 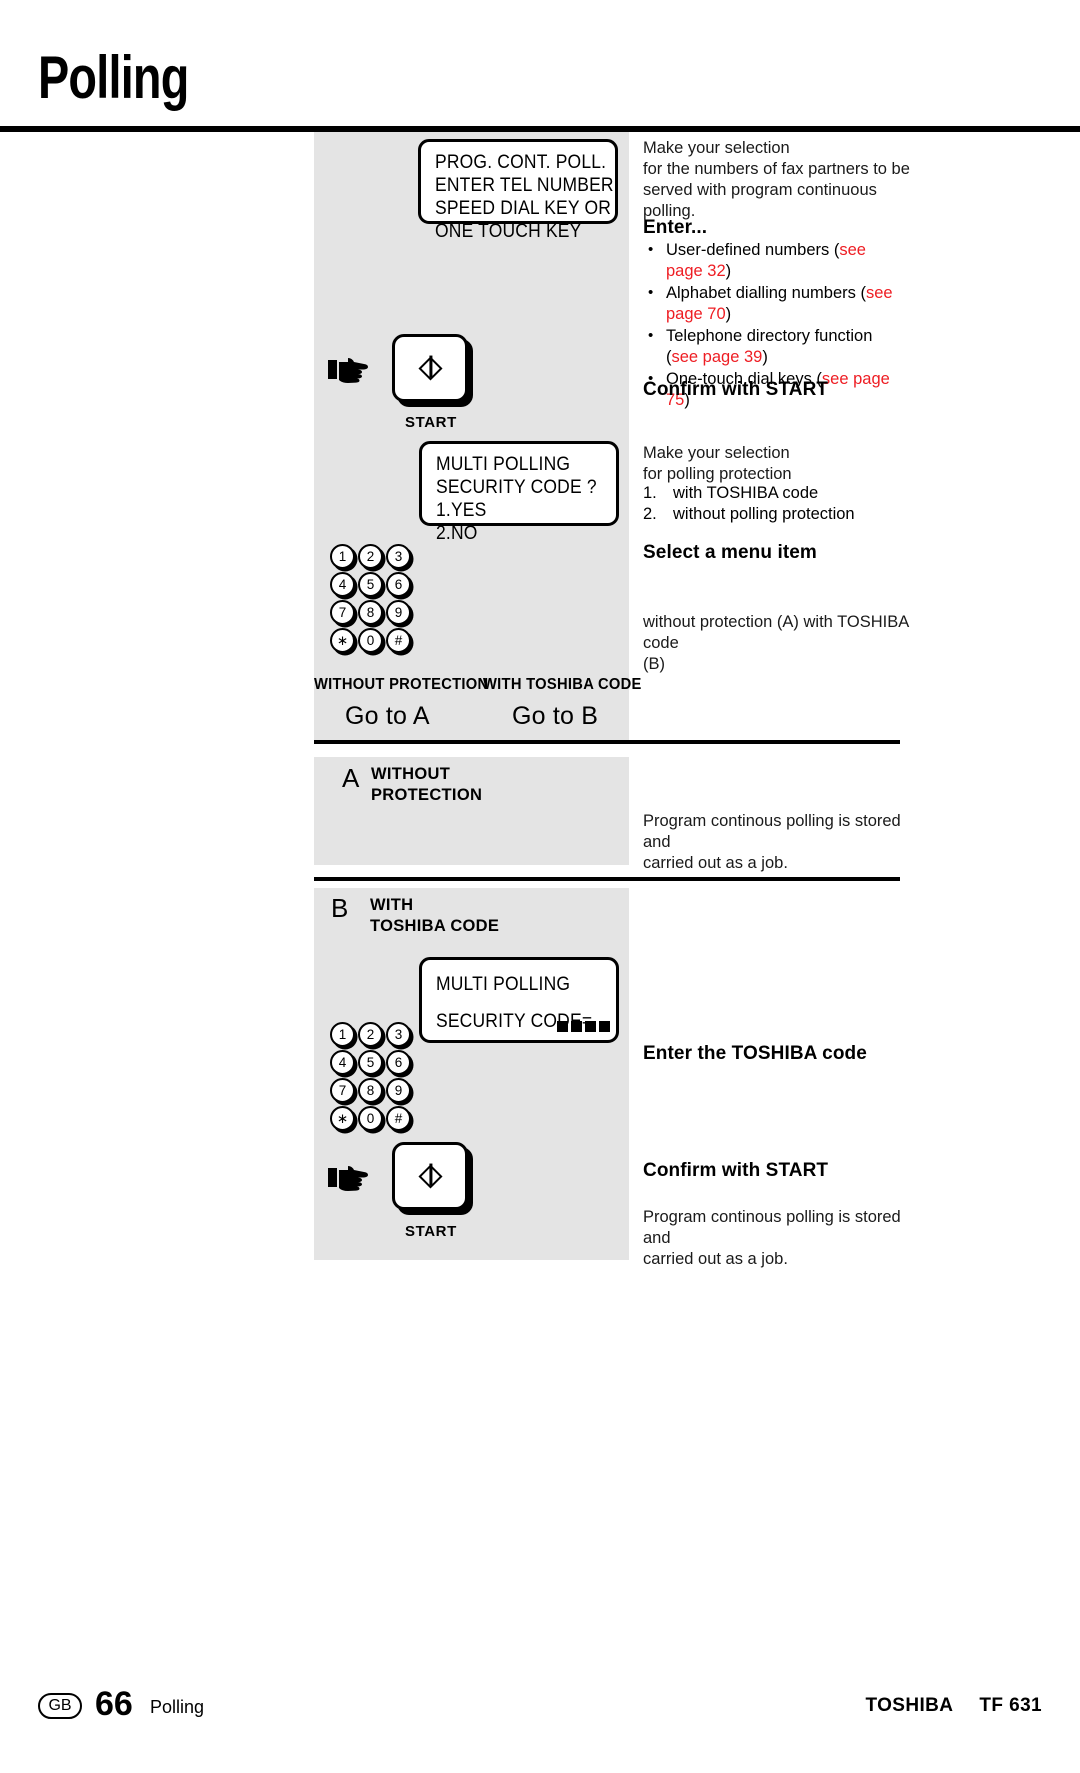 I want to click on intro-line: for the numbers of fax partners to be, so click(x=776, y=169).